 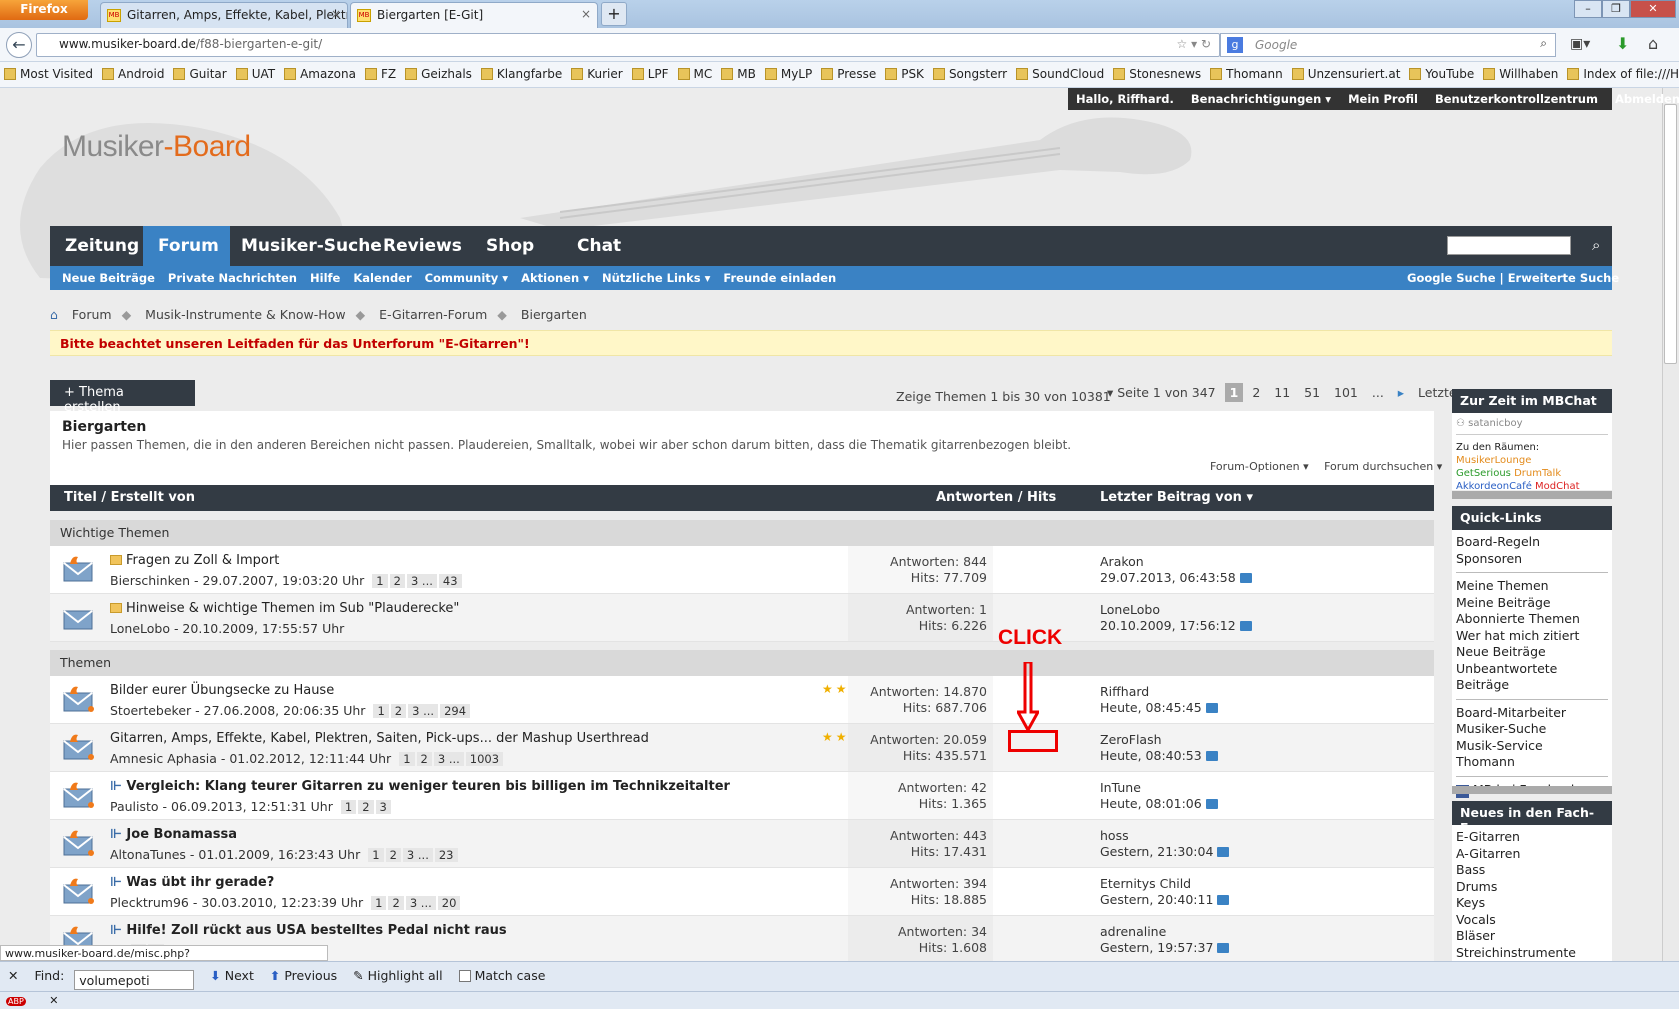 I want to click on news-forum-link: Drums, so click(x=1532, y=887).